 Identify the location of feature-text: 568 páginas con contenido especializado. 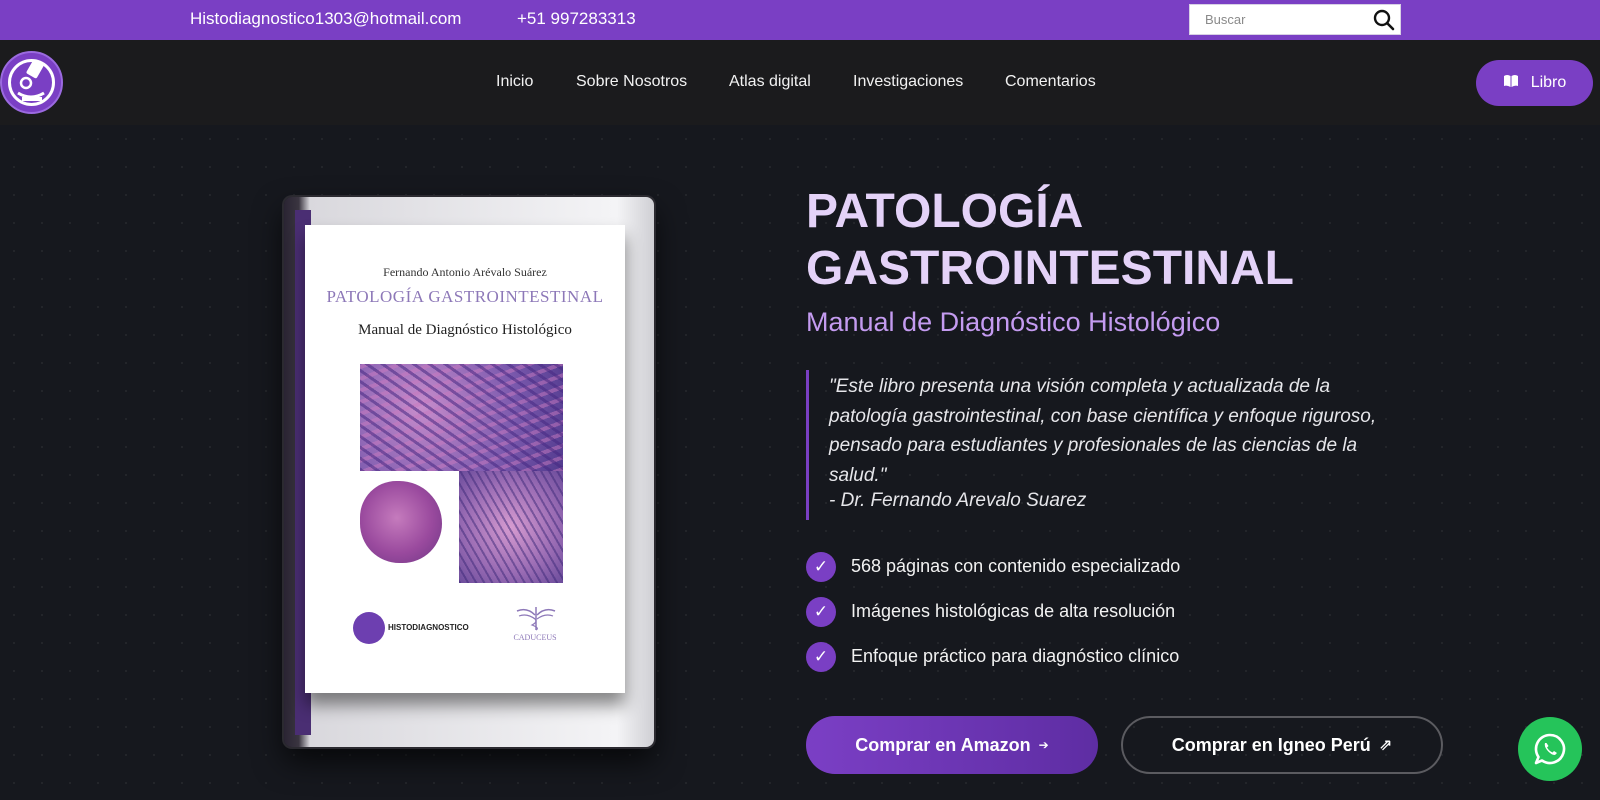
(1016, 566).